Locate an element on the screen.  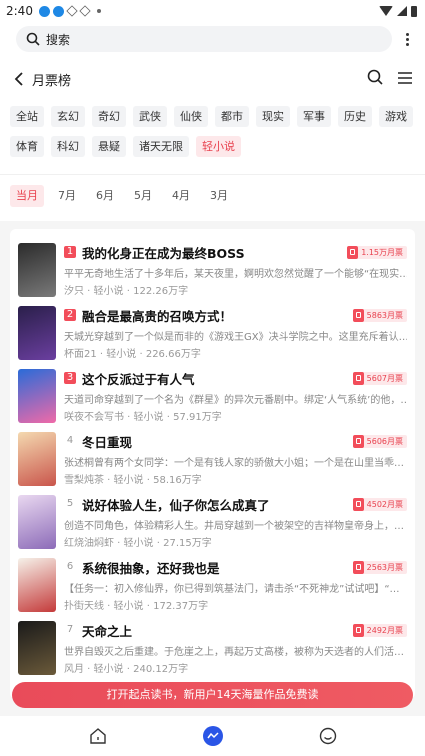
category-chip: 科幻 is located at coordinates (68, 146).